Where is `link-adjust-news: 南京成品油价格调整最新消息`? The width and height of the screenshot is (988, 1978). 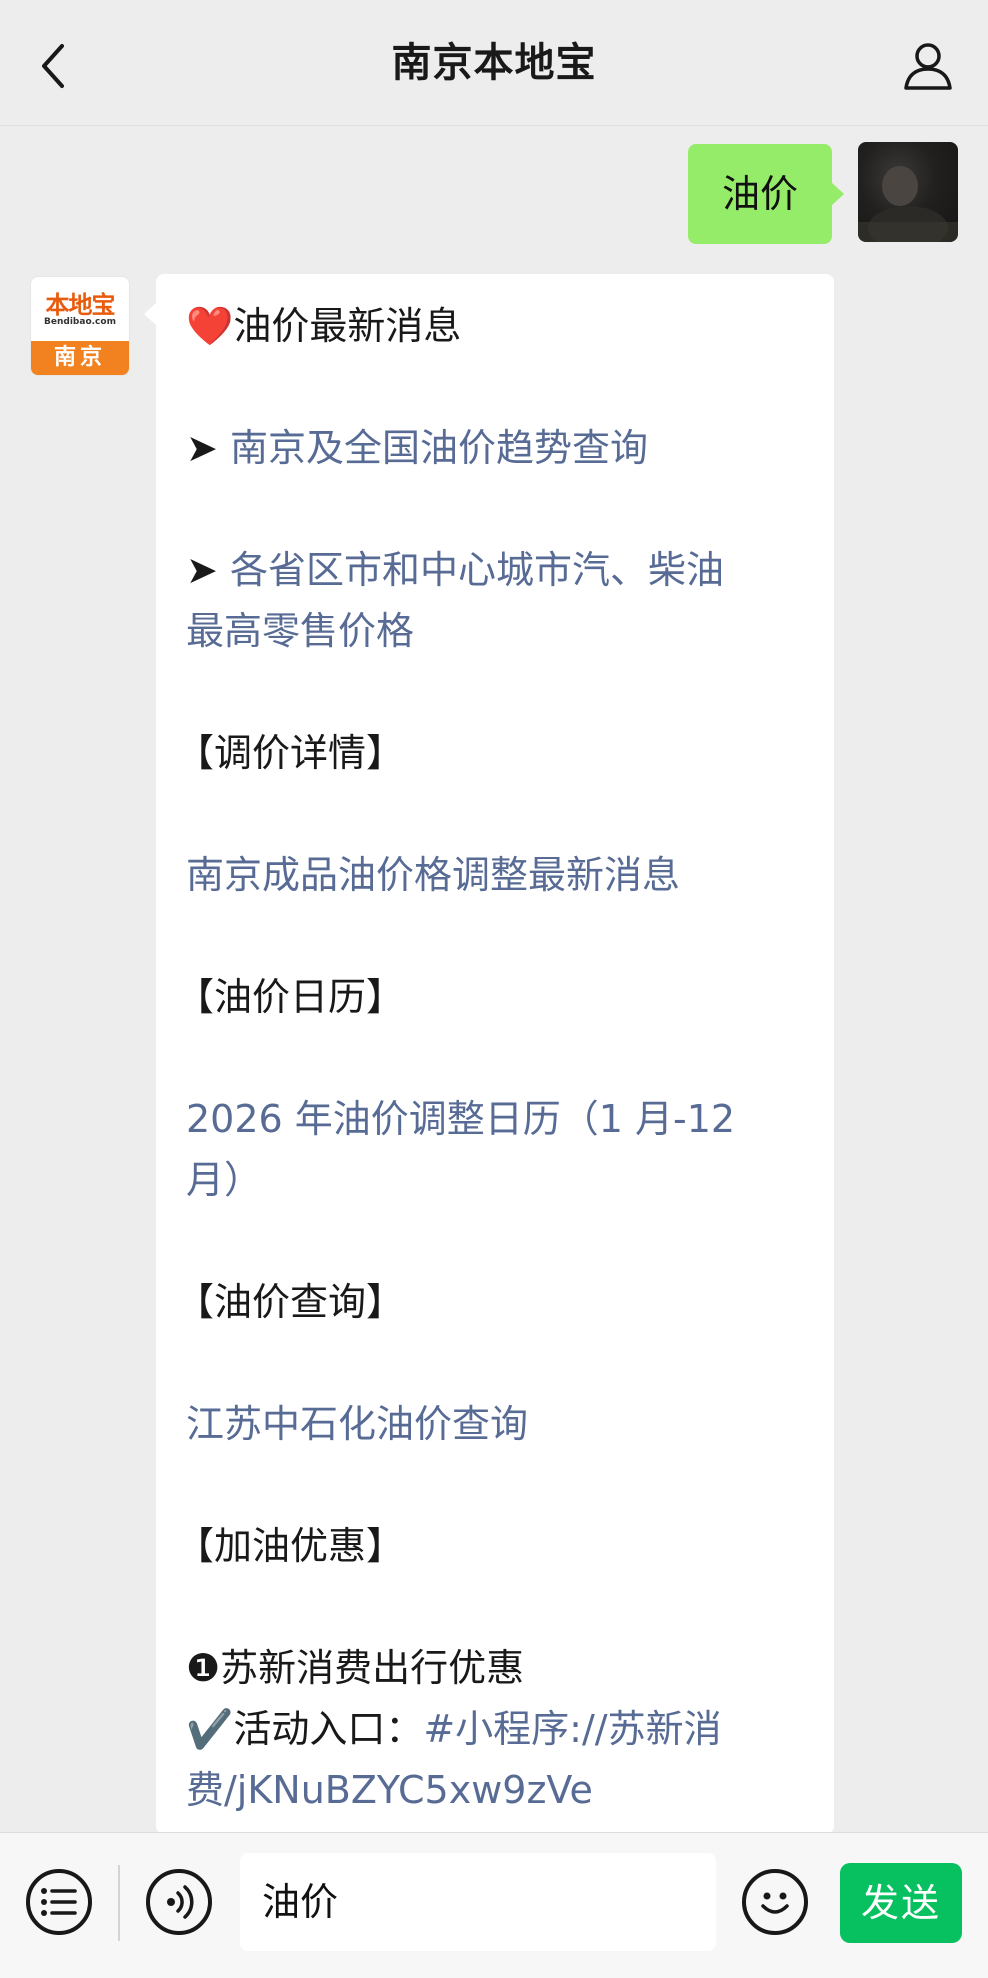
link-adjust-news: 南京成品油价格调整最新消息 is located at coordinates (496, 875).